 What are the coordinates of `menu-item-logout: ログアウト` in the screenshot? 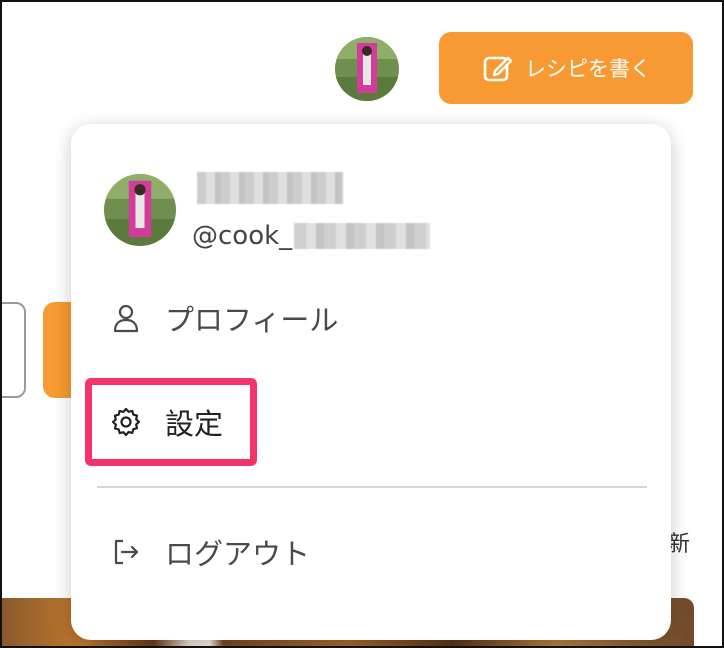 It's located at (210, 552).